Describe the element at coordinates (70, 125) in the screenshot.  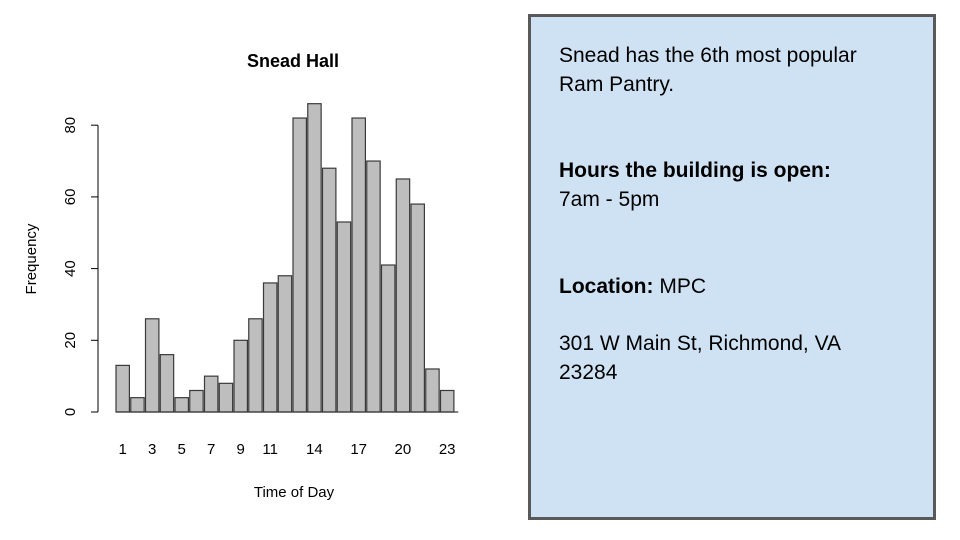
I see `y-tick-label: 80` at that location.